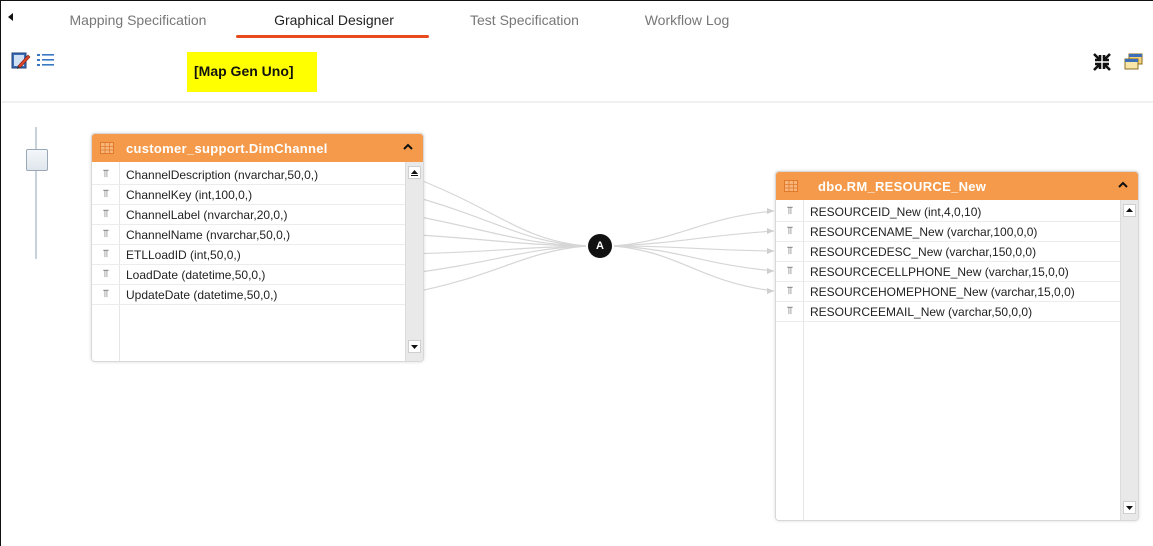 Image resolution: width=1153 pixels, height=546 pixels. What do you see at coordinates (248, 195) in the screenshot?
I see `source-field-row: ⫪ ChannelKey (int,100,0,)` at bounding box center [248, 195].